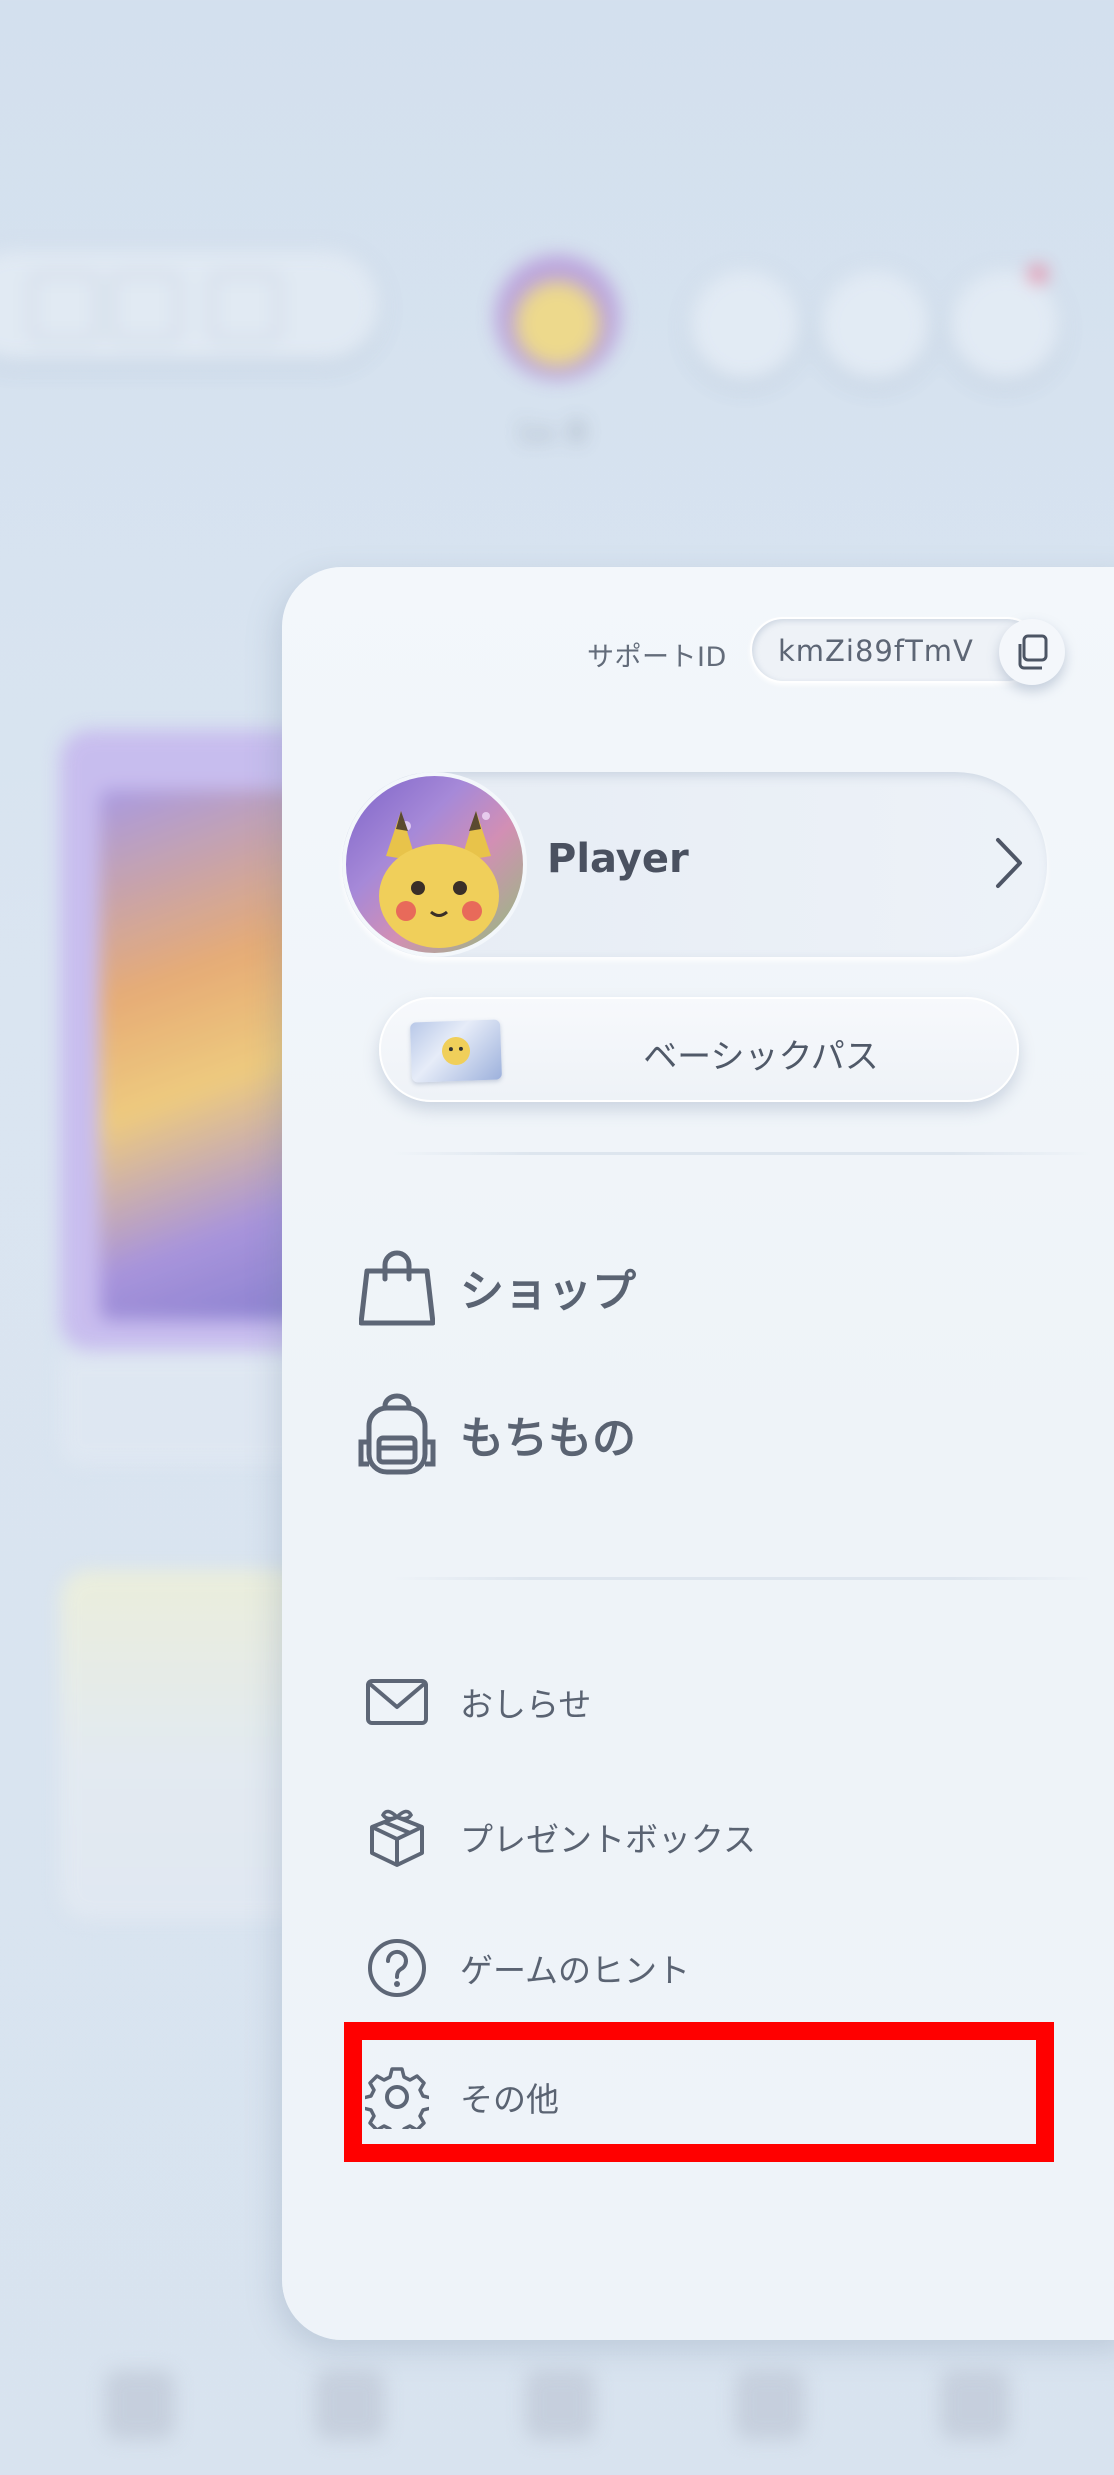 The image size is (1114, 2475). What do you see at coordinates (397, 1288) in the screenshot?
I see `shopping-bag-icon` at bounding box center [397, 1288].